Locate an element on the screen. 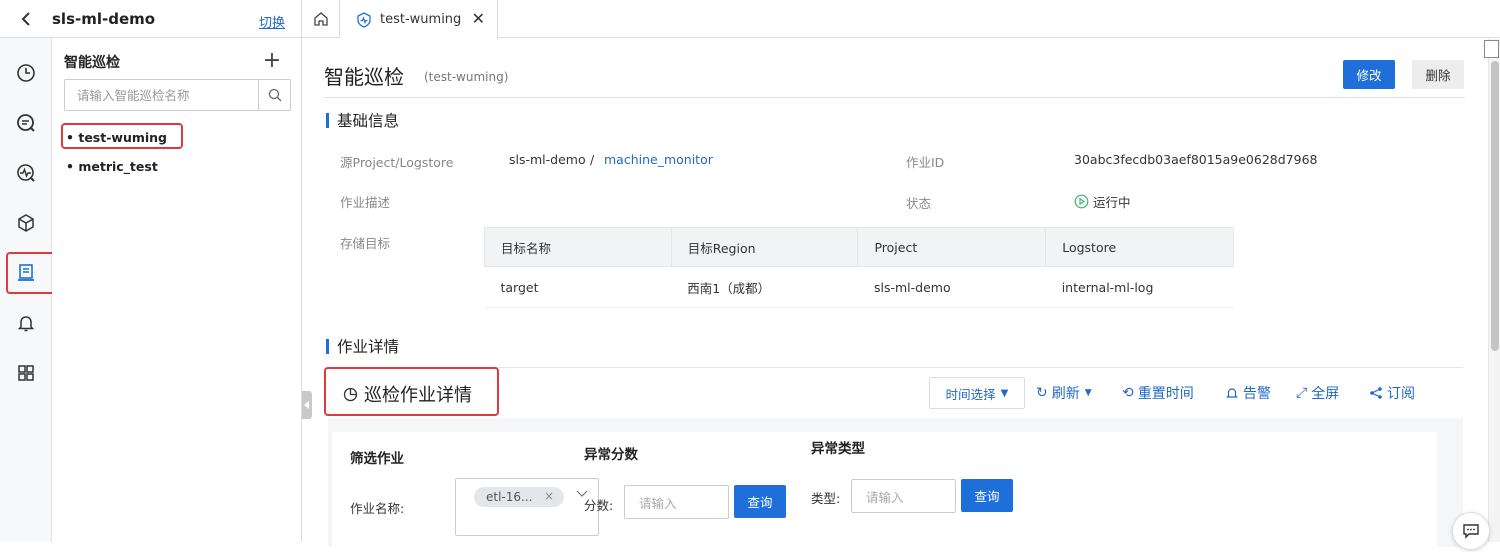 This screenshot has width=1500, height=552. pie-chart-icon is located at coordinates (350, 394).